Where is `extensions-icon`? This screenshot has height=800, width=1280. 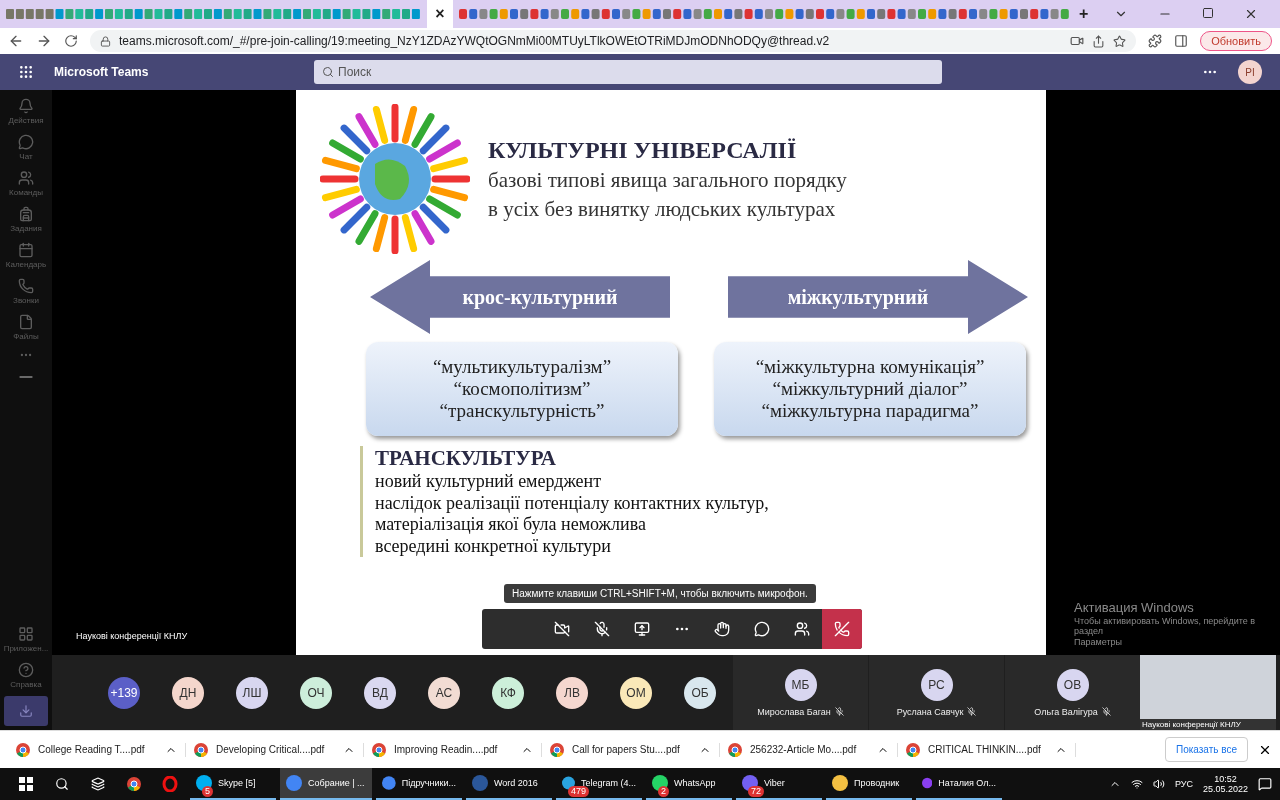 extensions-icon is located at coordinates (1155, 41).